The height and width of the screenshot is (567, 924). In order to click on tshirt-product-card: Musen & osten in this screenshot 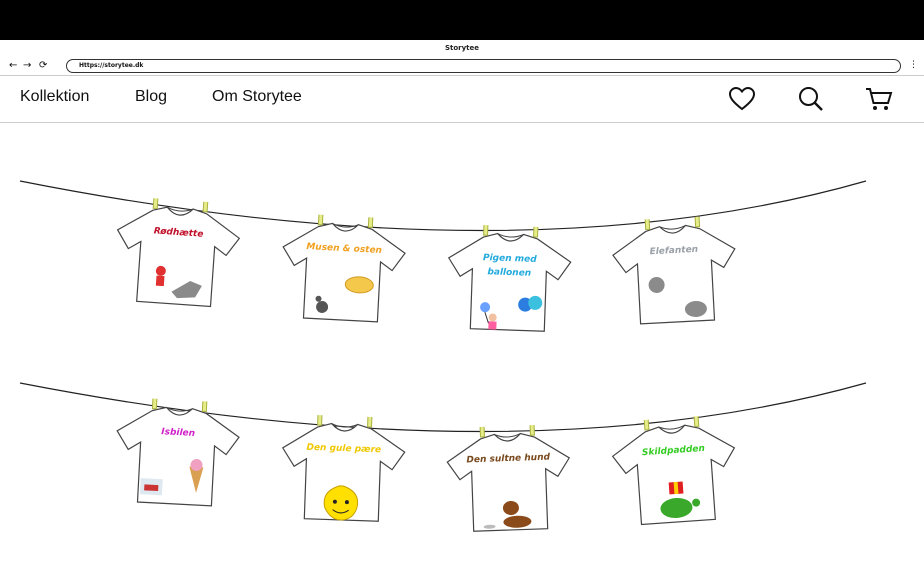, I will do `click(343, 271)`.